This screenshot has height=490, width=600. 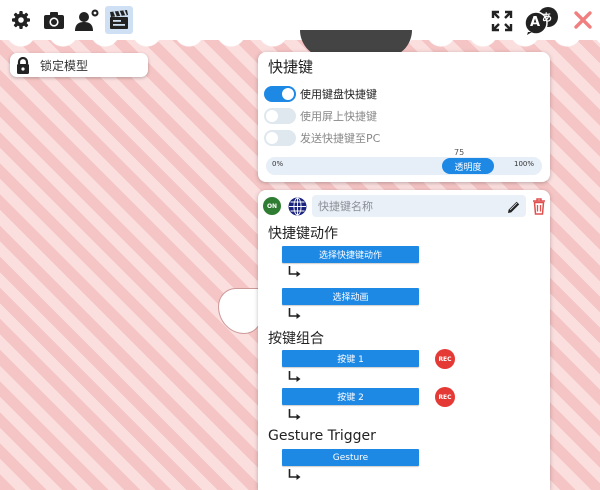 What do you see at coordinates (278, 164) in the screenshot?
I see `opacity-min-label: 0%` at bounding box center [278, 164].